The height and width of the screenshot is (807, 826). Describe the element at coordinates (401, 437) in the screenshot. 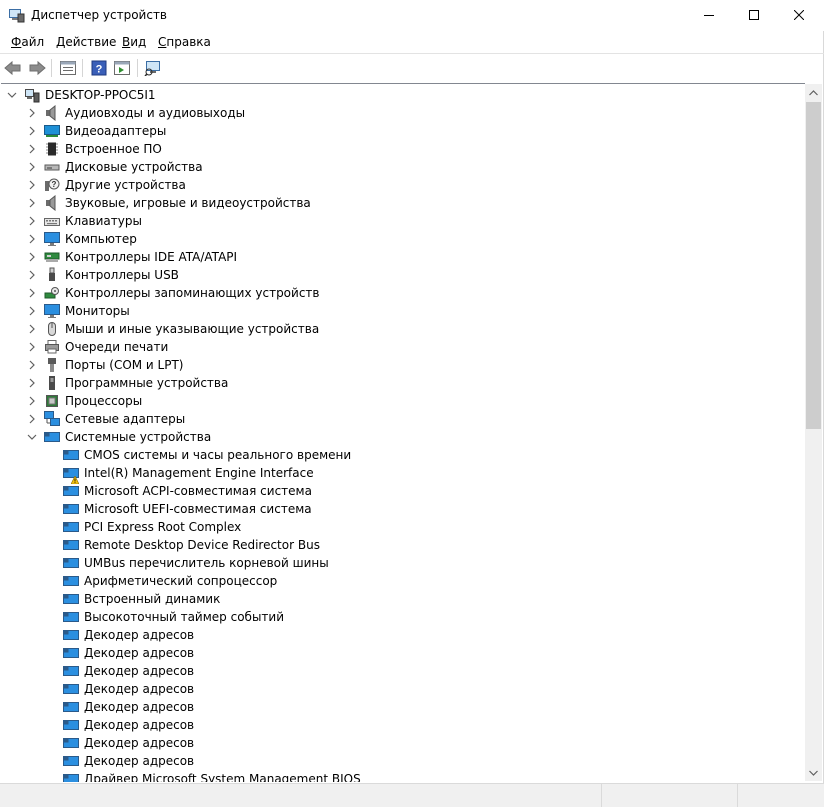

I see `tree-category: Системные устройства` at that location.